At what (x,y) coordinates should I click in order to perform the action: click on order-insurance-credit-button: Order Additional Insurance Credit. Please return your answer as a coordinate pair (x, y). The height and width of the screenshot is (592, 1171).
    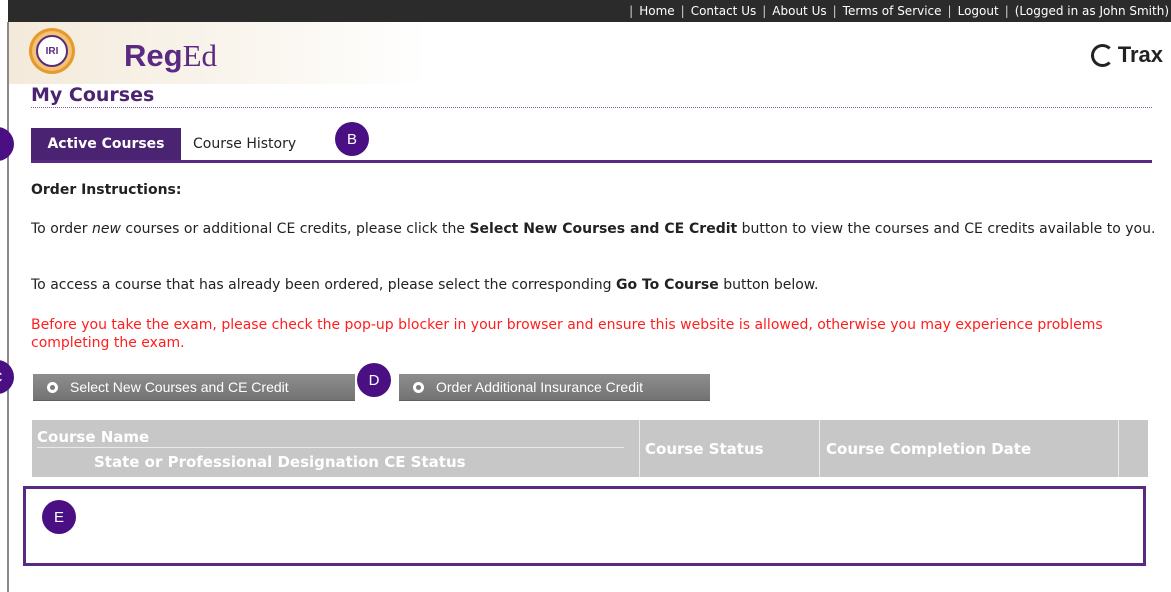
    Looking at the image, I should click on (554, 387).